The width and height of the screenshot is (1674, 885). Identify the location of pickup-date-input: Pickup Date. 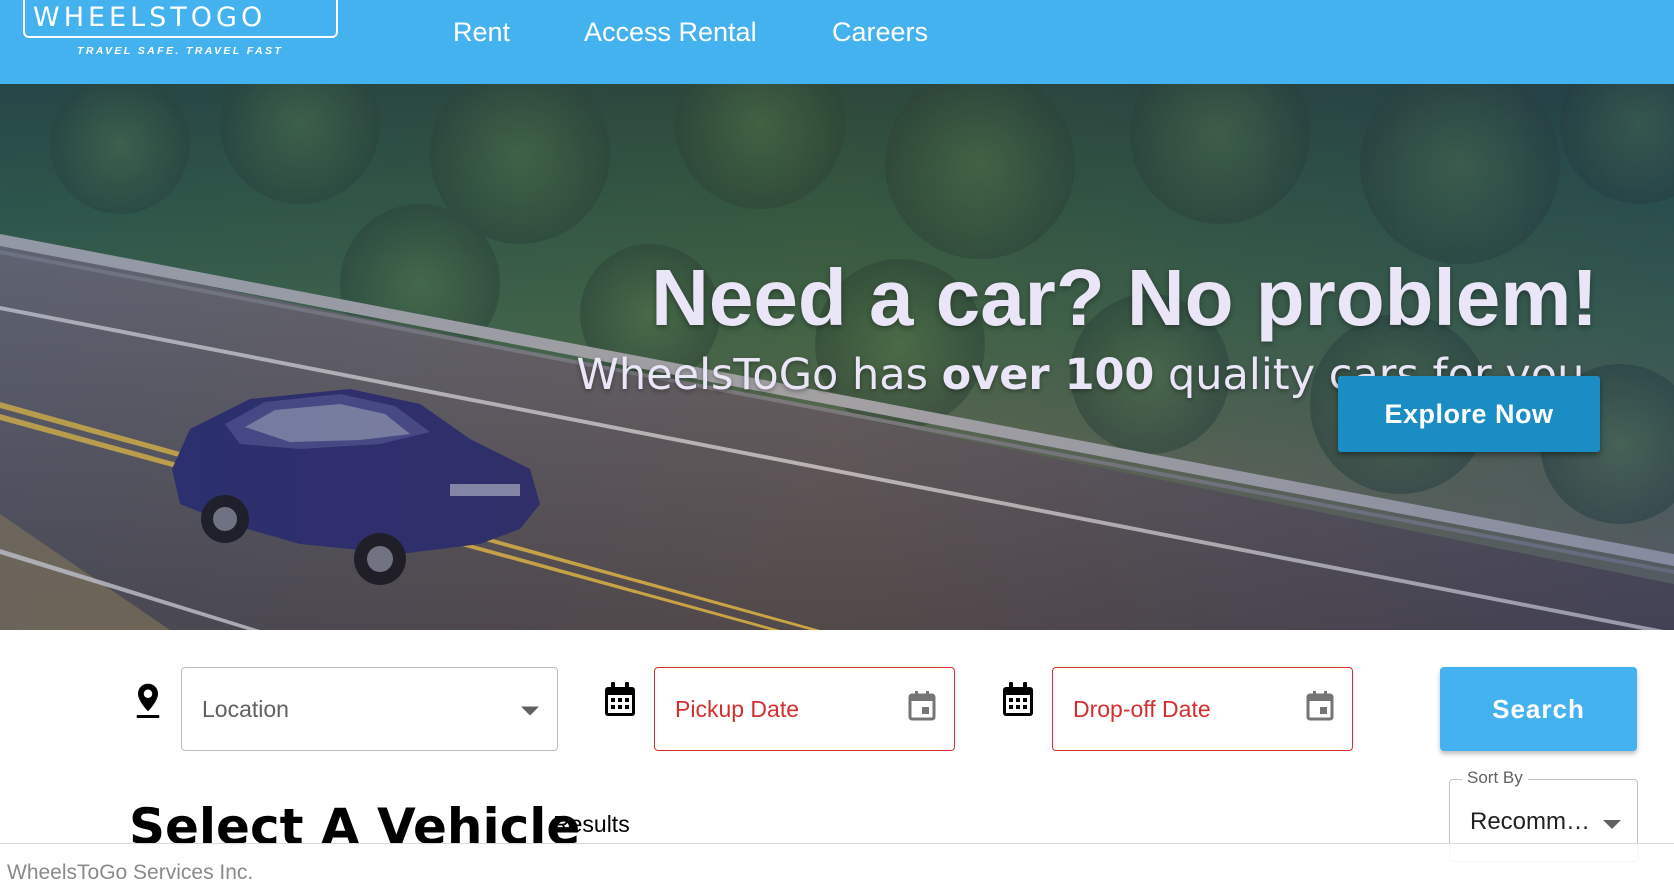
(804, 709).